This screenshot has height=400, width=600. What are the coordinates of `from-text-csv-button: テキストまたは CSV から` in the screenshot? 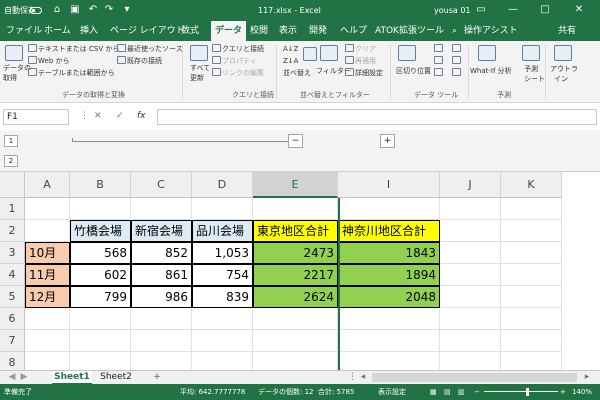 It's located at (73, 49).